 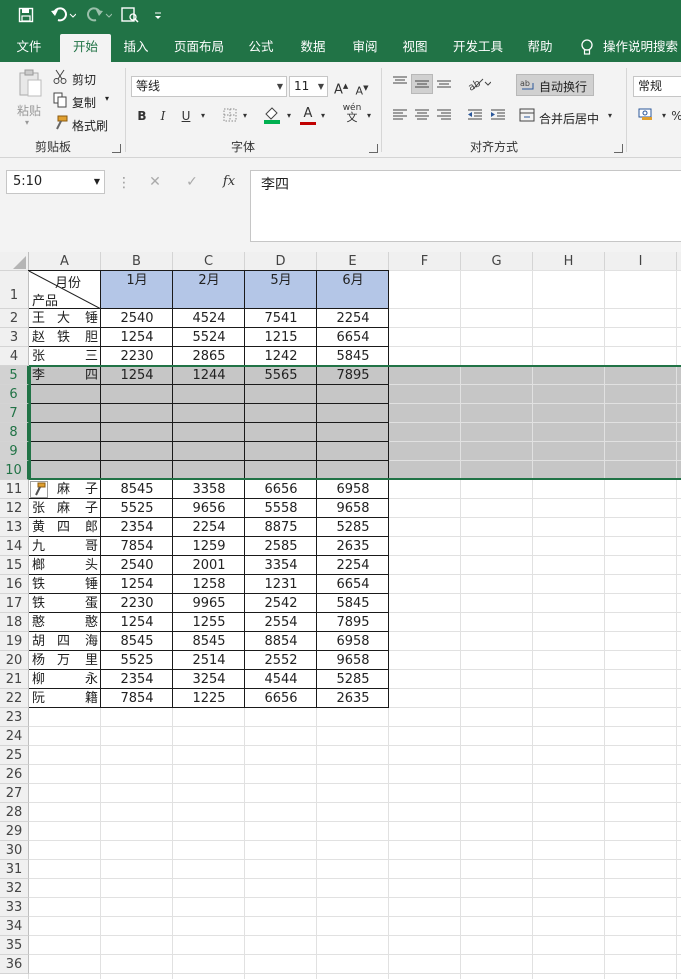 What do you see at coordinates (65, 318) in the screenshot?
I see `product-name-cell: 王大锤` at bounding box center [65, 318].